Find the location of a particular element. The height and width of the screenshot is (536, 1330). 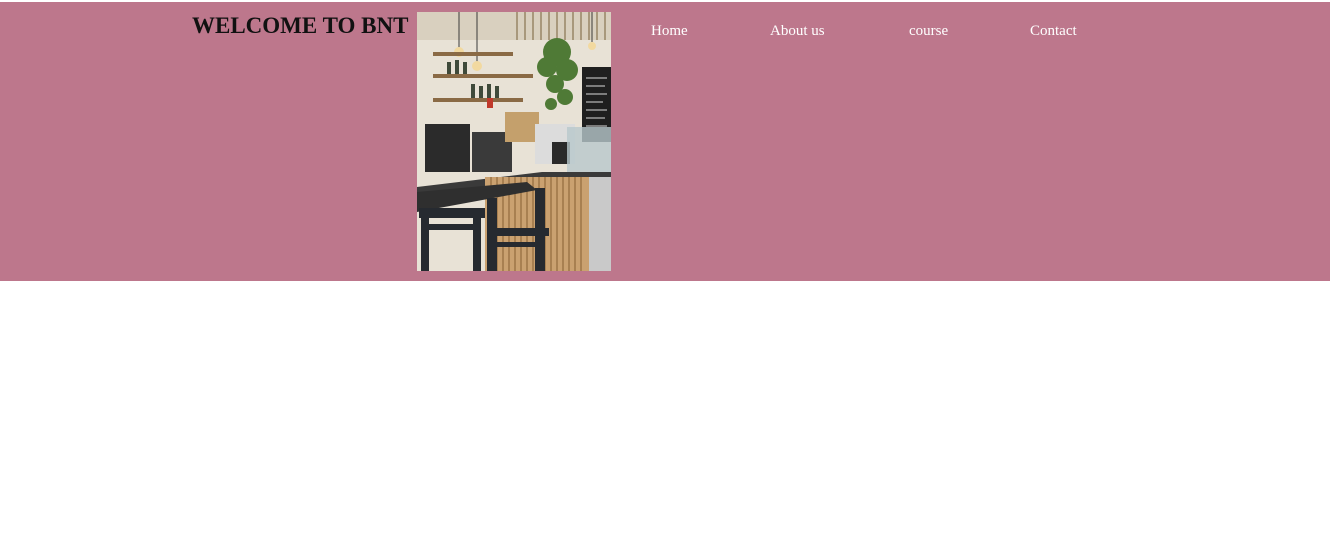

nav-link-about-us: About us is located at coordinates (797, 31).